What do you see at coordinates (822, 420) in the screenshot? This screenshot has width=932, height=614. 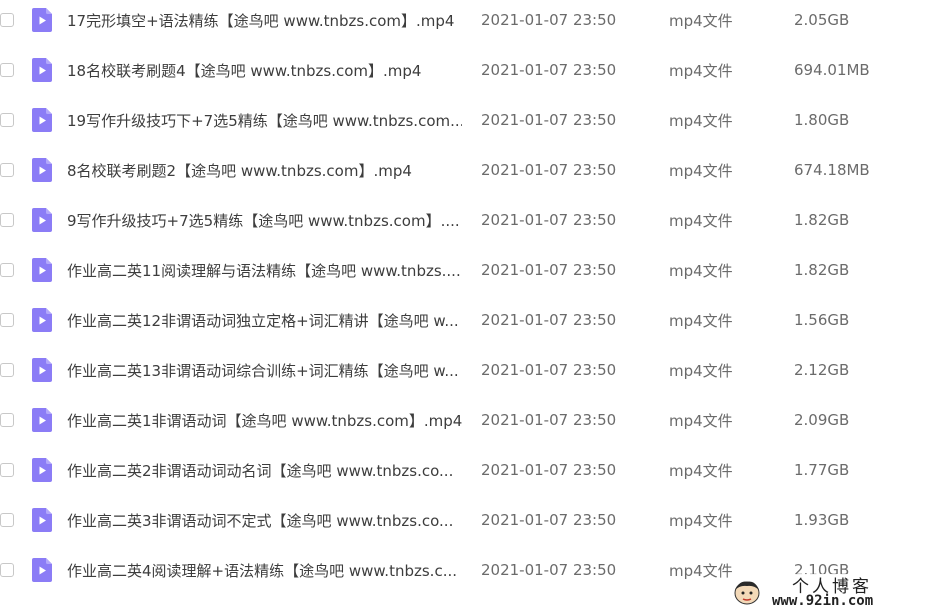 I see `file-size: 2.09GB` at bounding box center [822, 420].